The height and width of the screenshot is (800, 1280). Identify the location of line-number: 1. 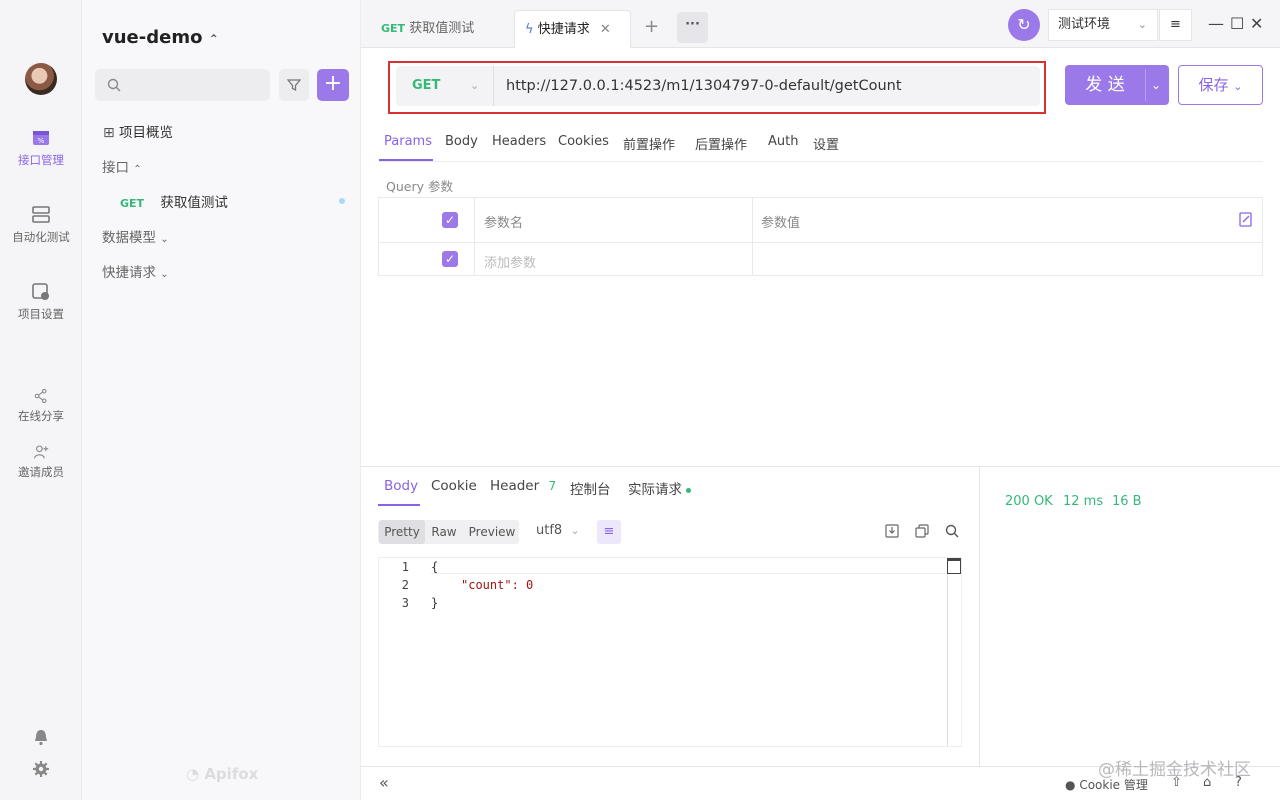
(405, 567).